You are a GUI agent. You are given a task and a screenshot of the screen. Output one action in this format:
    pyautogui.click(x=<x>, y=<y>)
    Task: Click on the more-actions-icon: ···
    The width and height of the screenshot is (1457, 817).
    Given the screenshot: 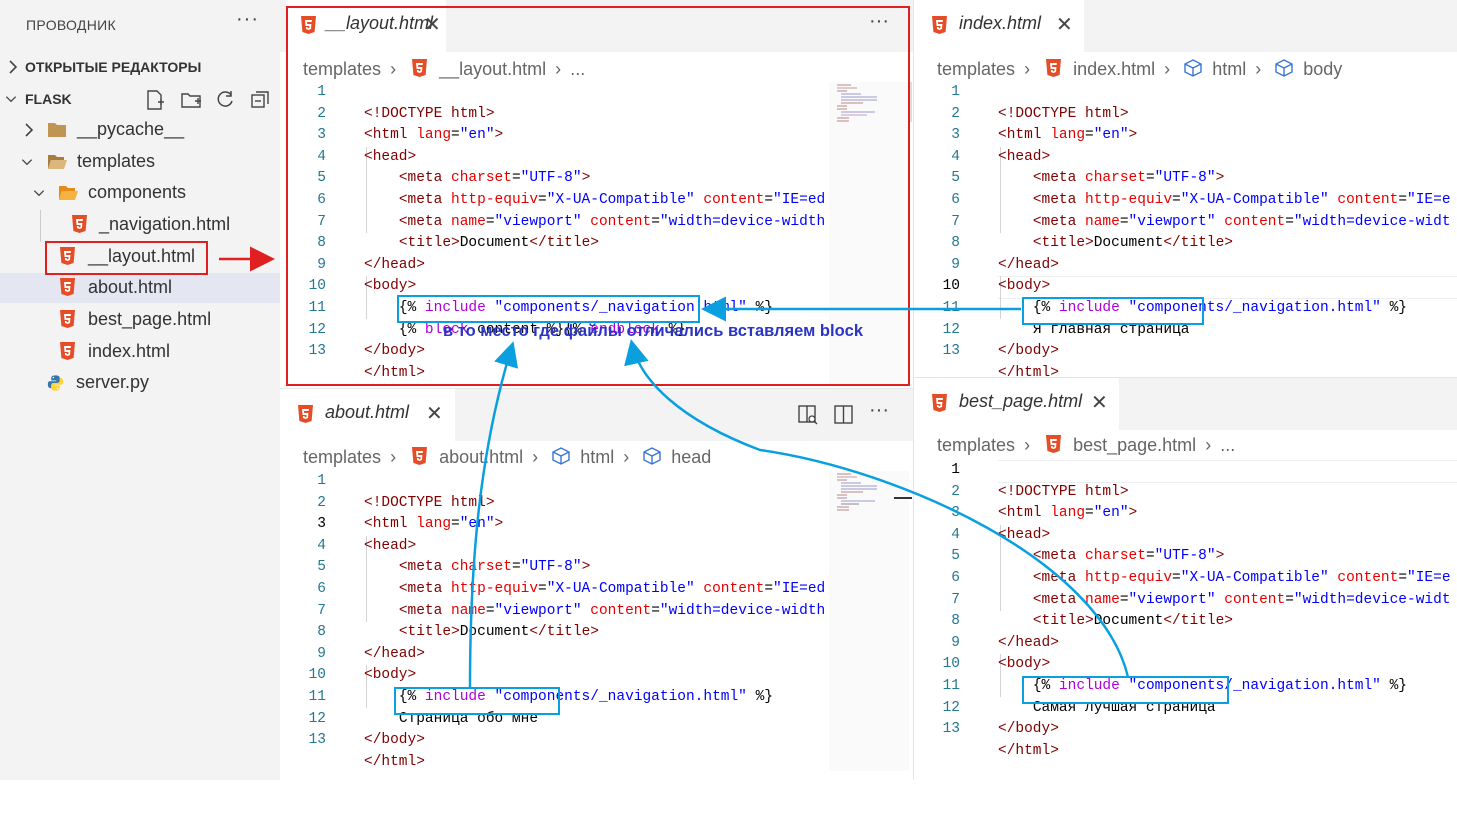 What is the action you would take?
    pyautogui.click(x=879, y=410)
    